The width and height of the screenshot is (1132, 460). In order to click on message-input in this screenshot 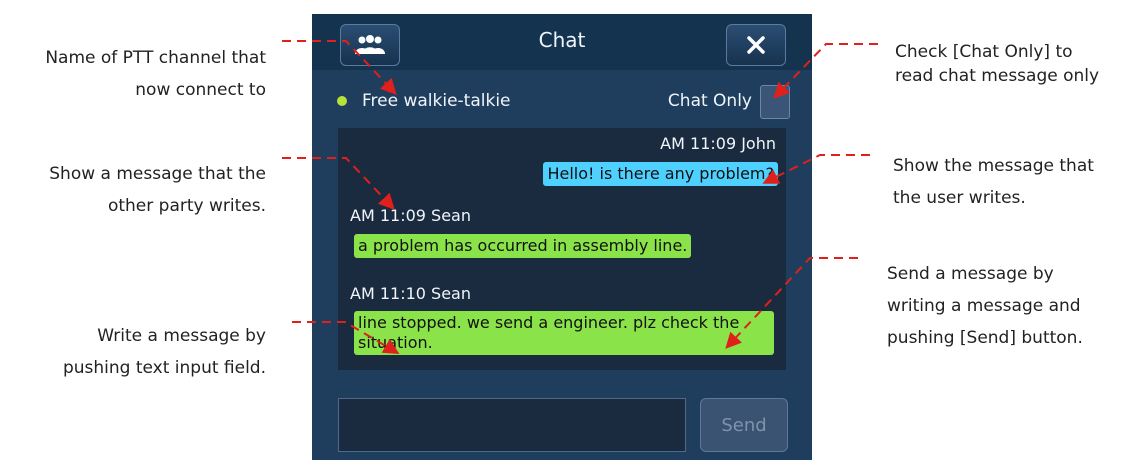, I will do `click(512, 425)`.